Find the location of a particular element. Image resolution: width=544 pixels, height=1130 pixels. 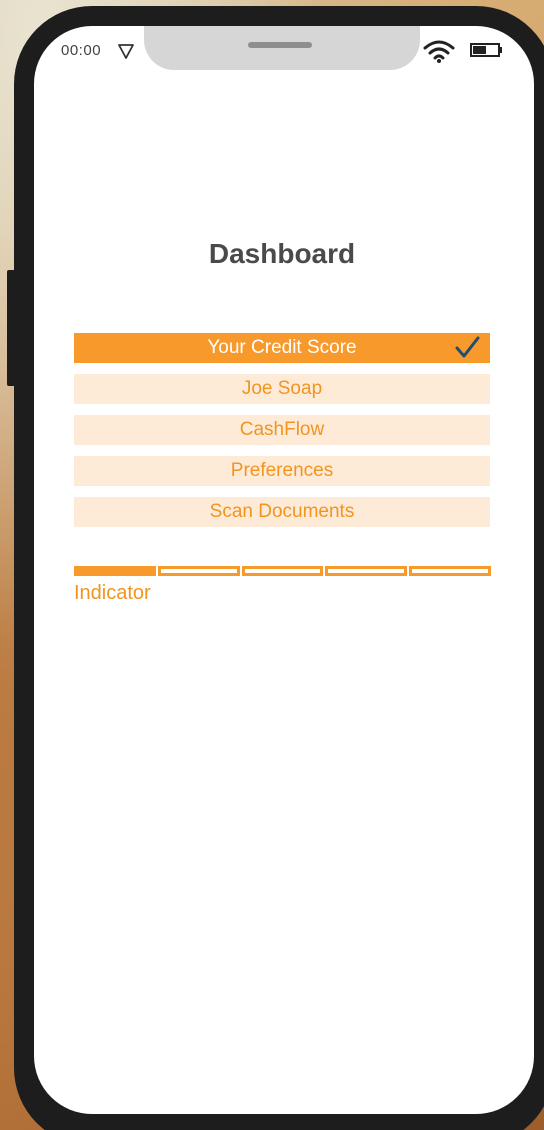

menu-item-scan-documents: Scan Documents is located at coordinates (282, 512).